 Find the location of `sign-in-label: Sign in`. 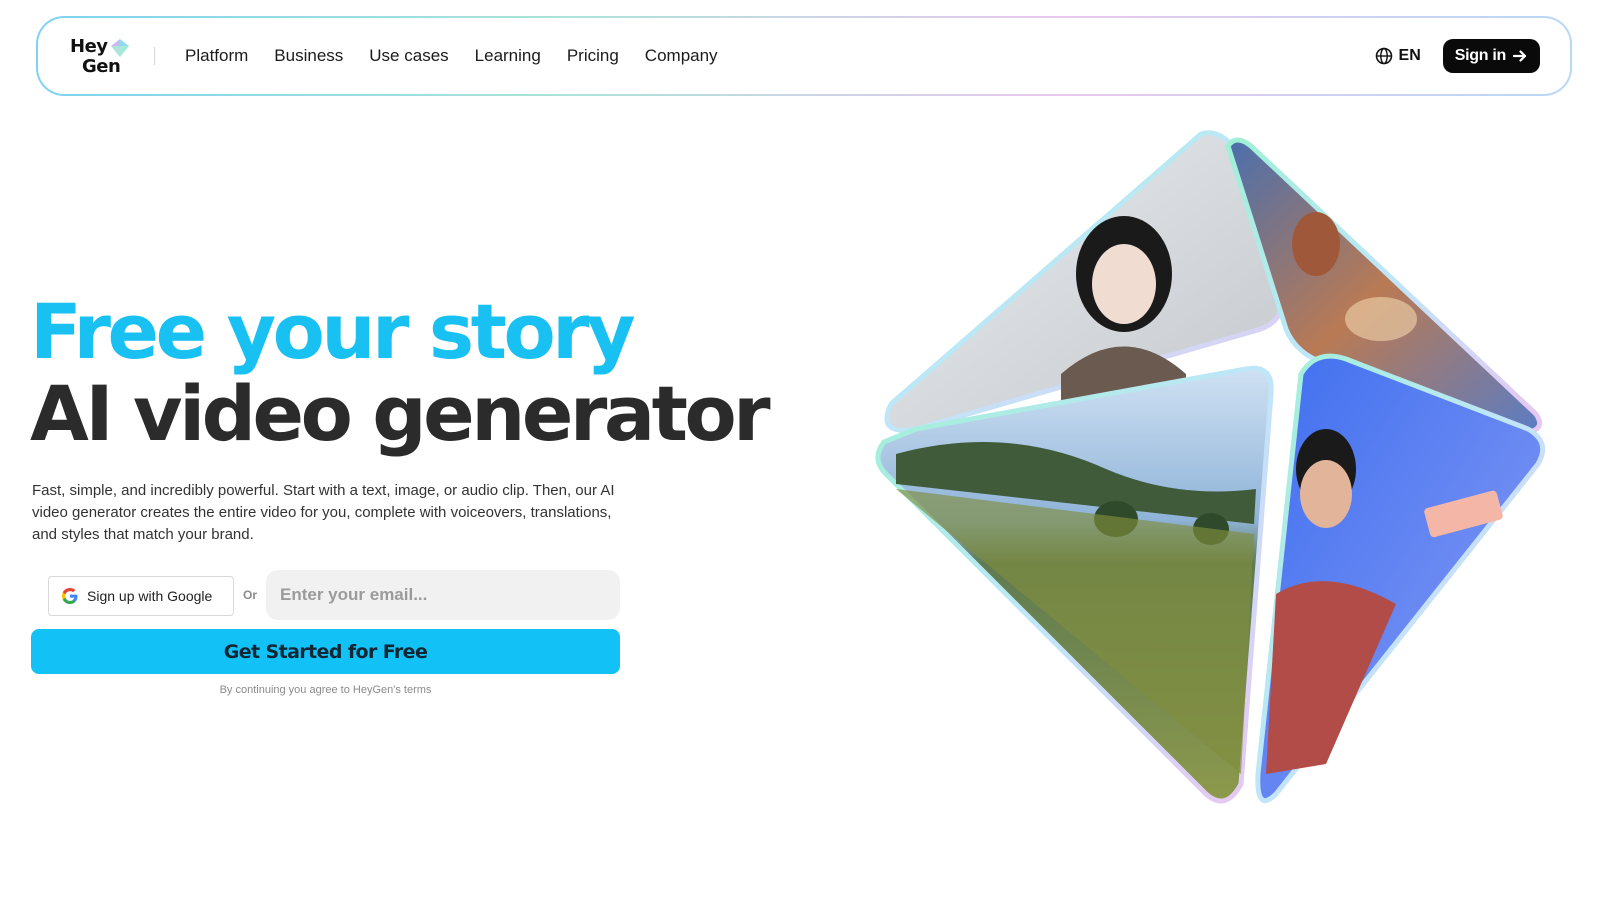

sign-in-label: Sign in is located at coordinates (1480, 55).